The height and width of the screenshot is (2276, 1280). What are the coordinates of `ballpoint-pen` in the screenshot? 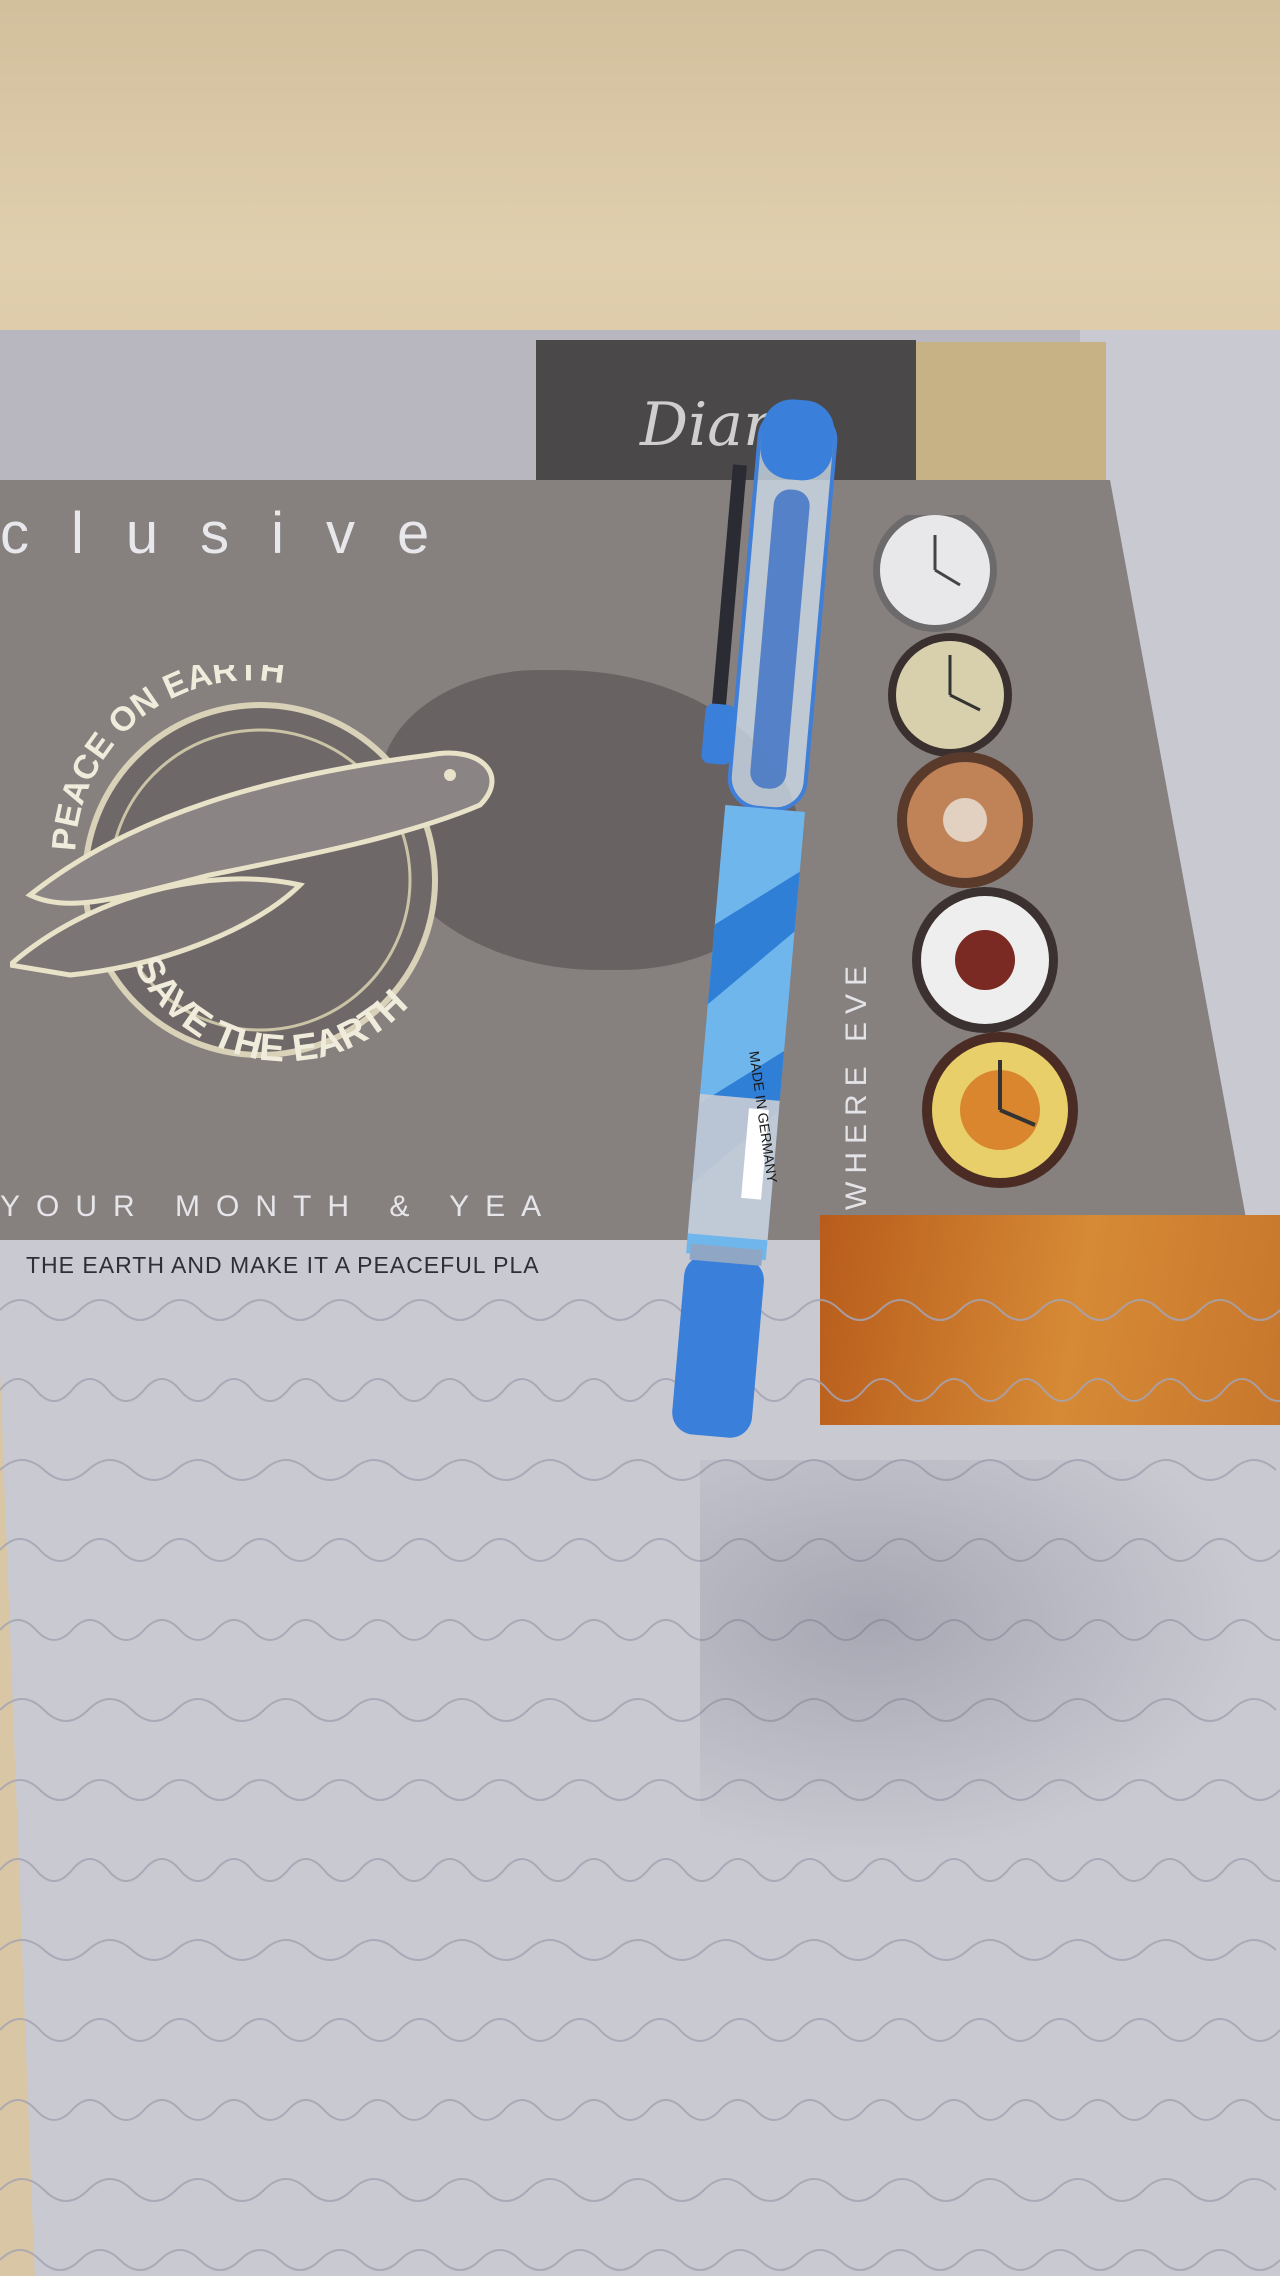 It's located at (755, 918).